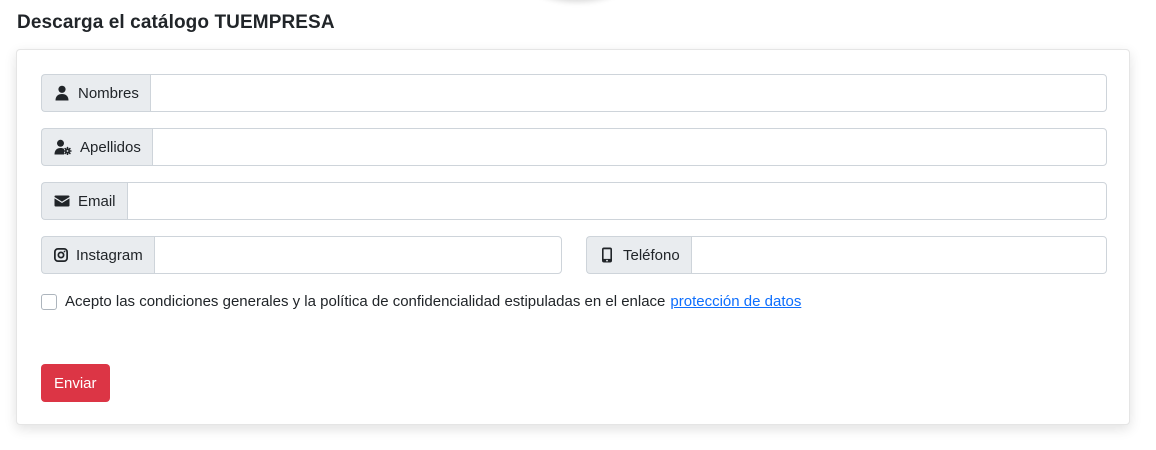  Describe the element at coordinates (651, 255) in the screenshot. I see `telefono-label: Teléfono` at that location.